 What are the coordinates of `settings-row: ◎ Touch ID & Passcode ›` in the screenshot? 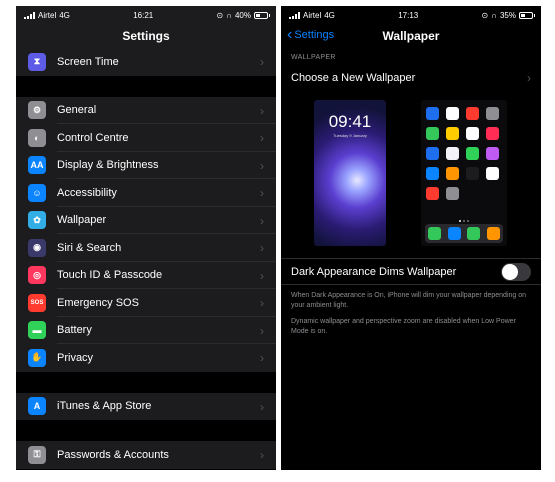 It's located at (146, 275).